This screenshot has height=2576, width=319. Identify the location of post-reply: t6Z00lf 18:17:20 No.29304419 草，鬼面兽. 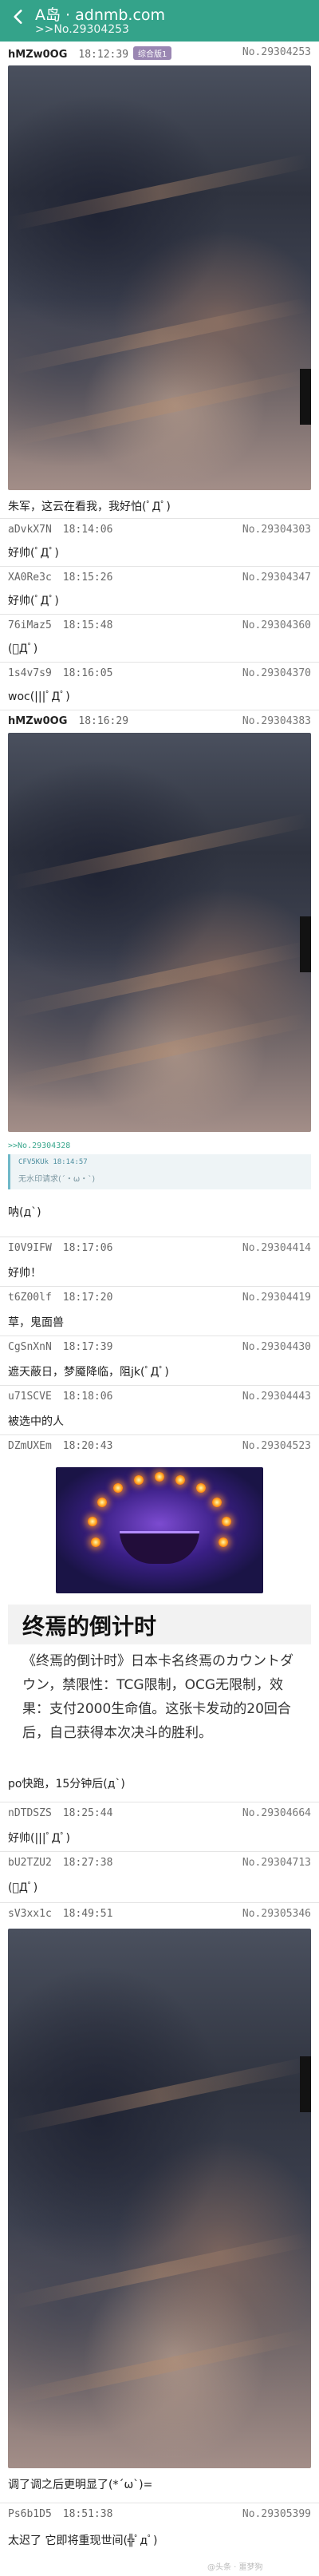
(160, 1311).